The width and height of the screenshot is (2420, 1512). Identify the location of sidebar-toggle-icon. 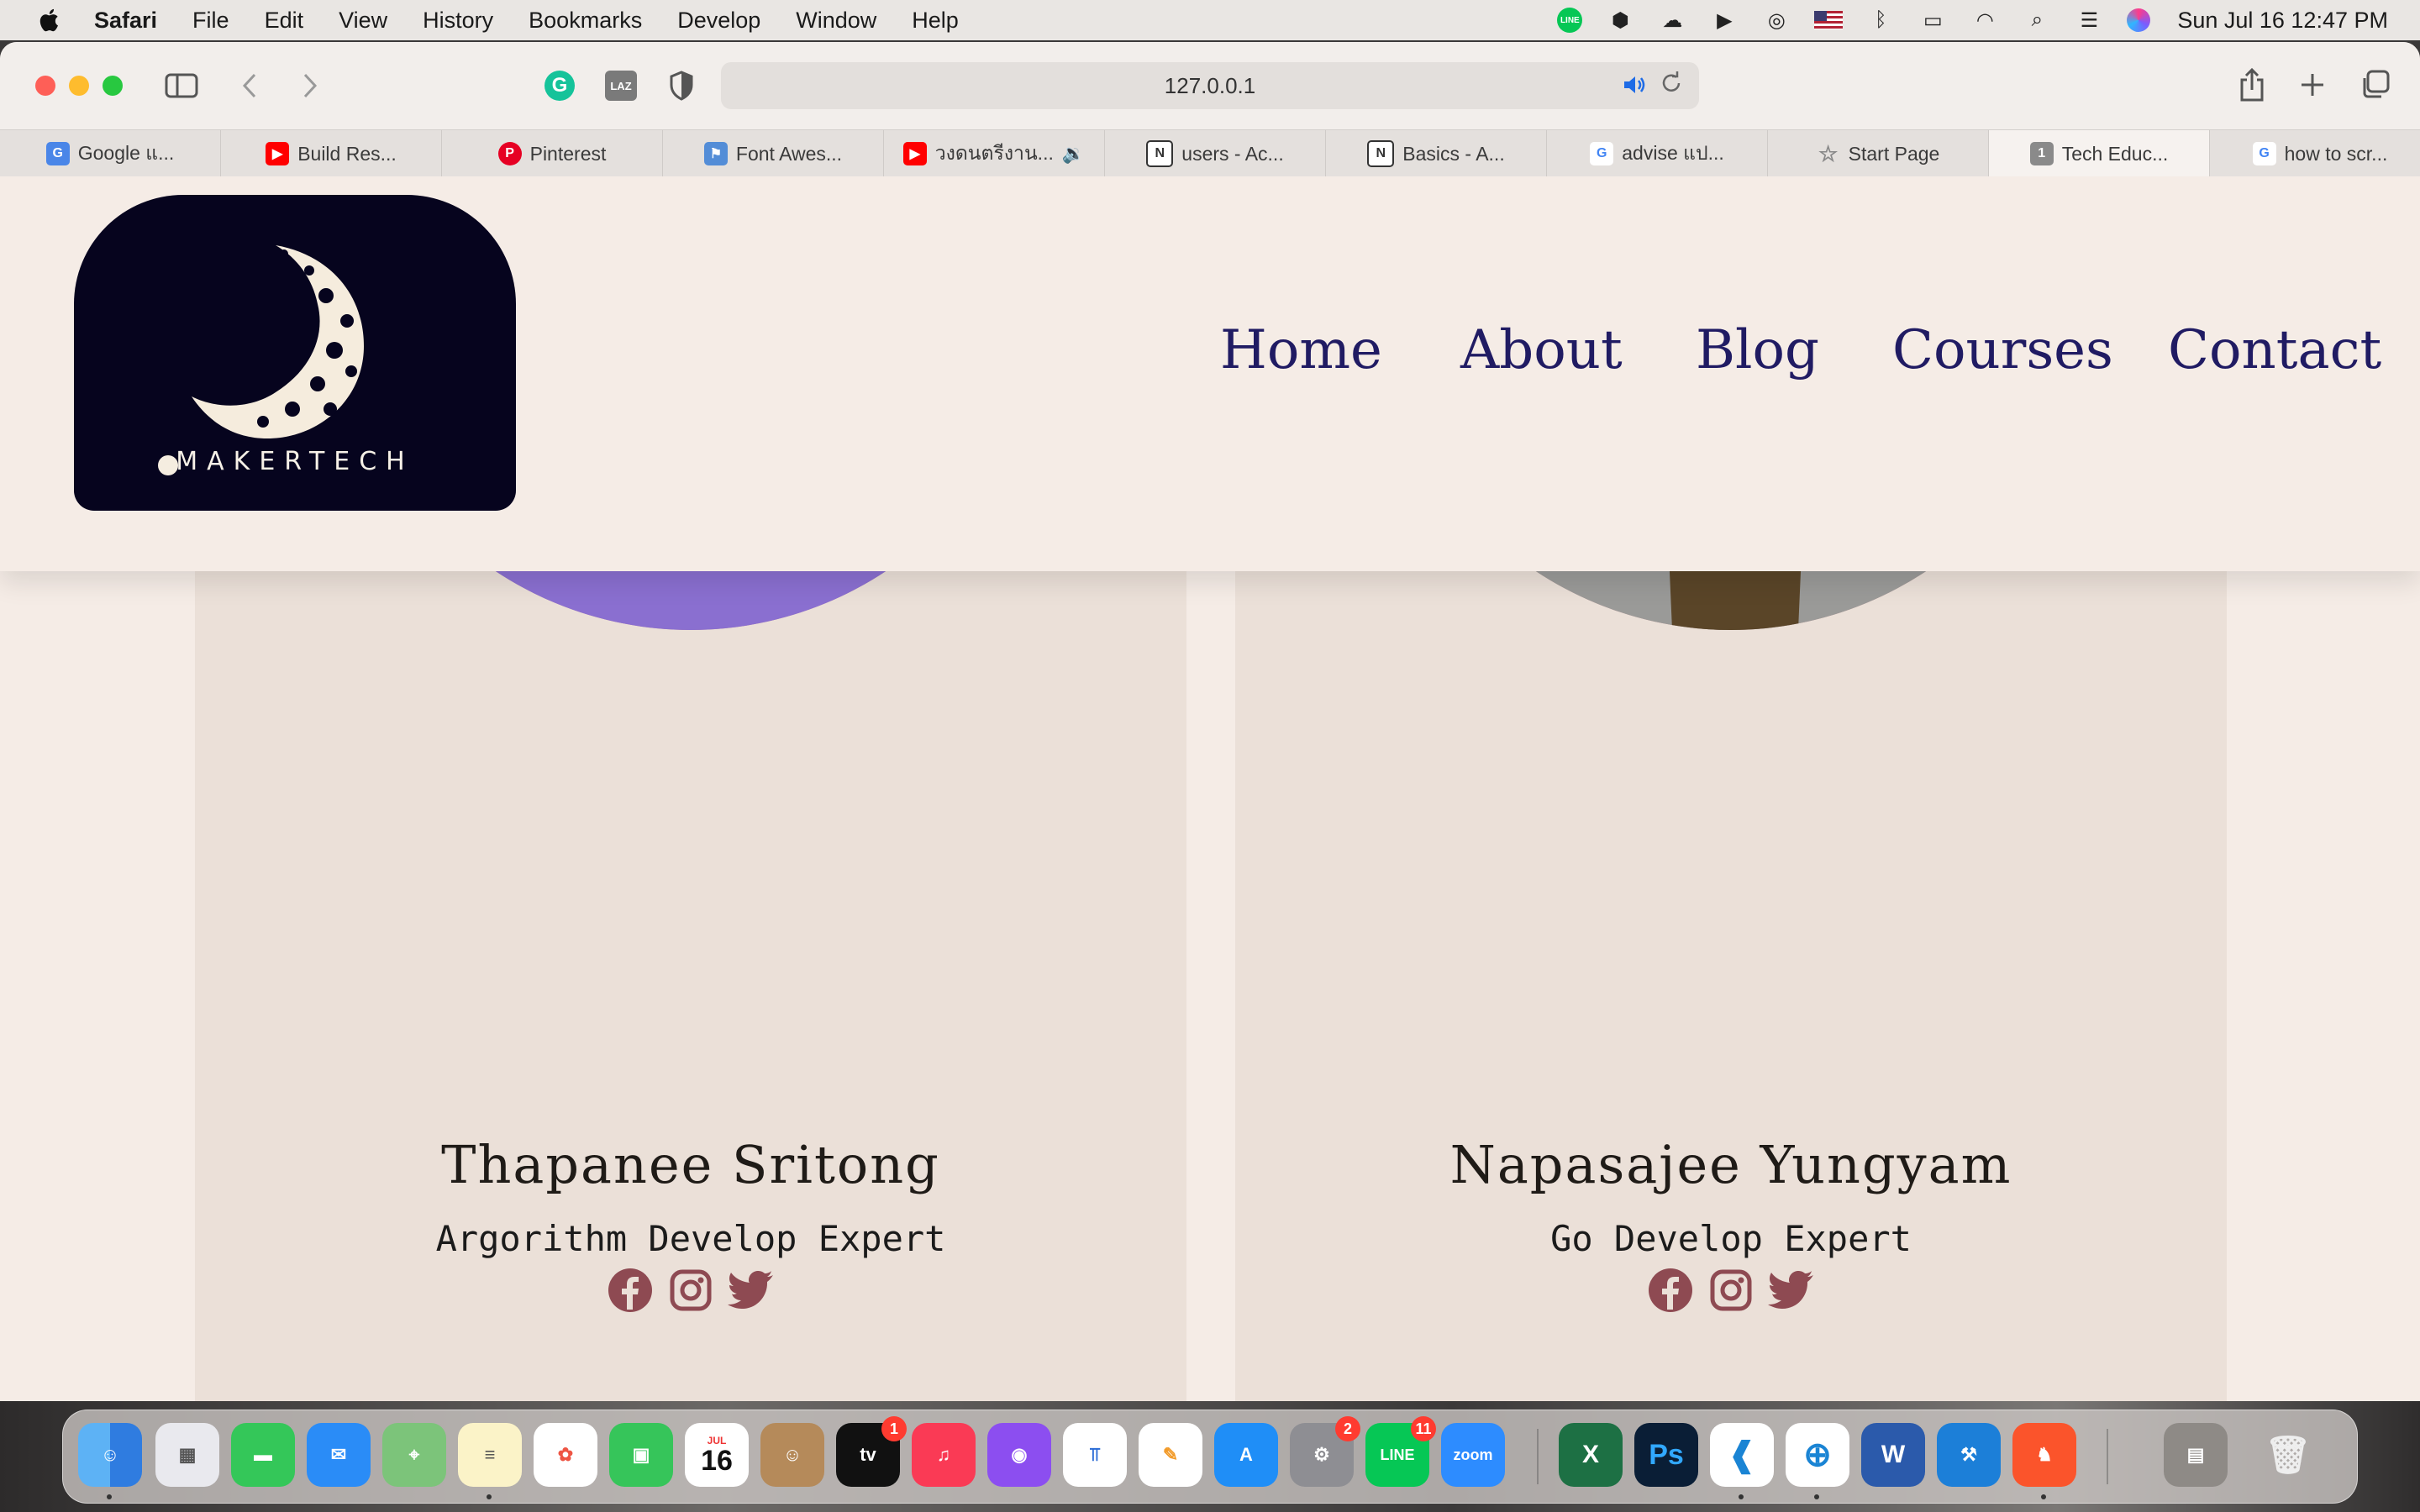
(181, 85).